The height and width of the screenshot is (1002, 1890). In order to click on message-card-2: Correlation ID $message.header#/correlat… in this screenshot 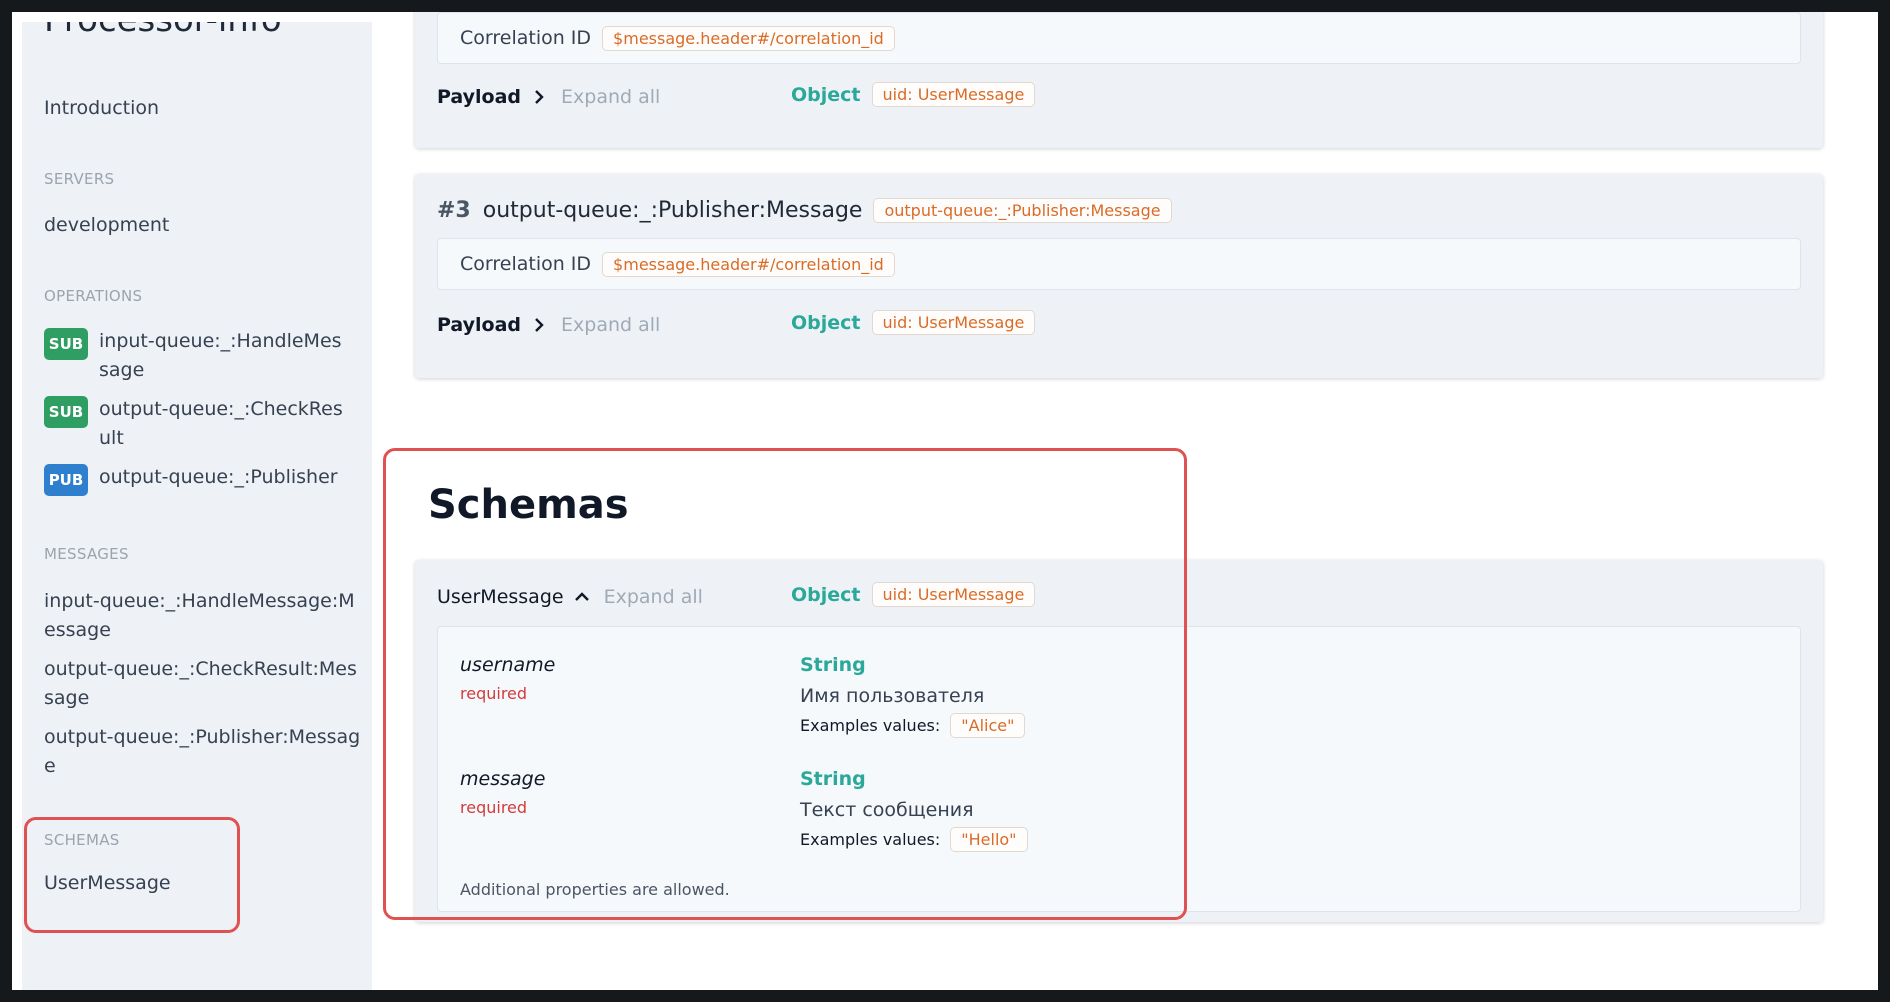, I will do `click(1119, 80)`.